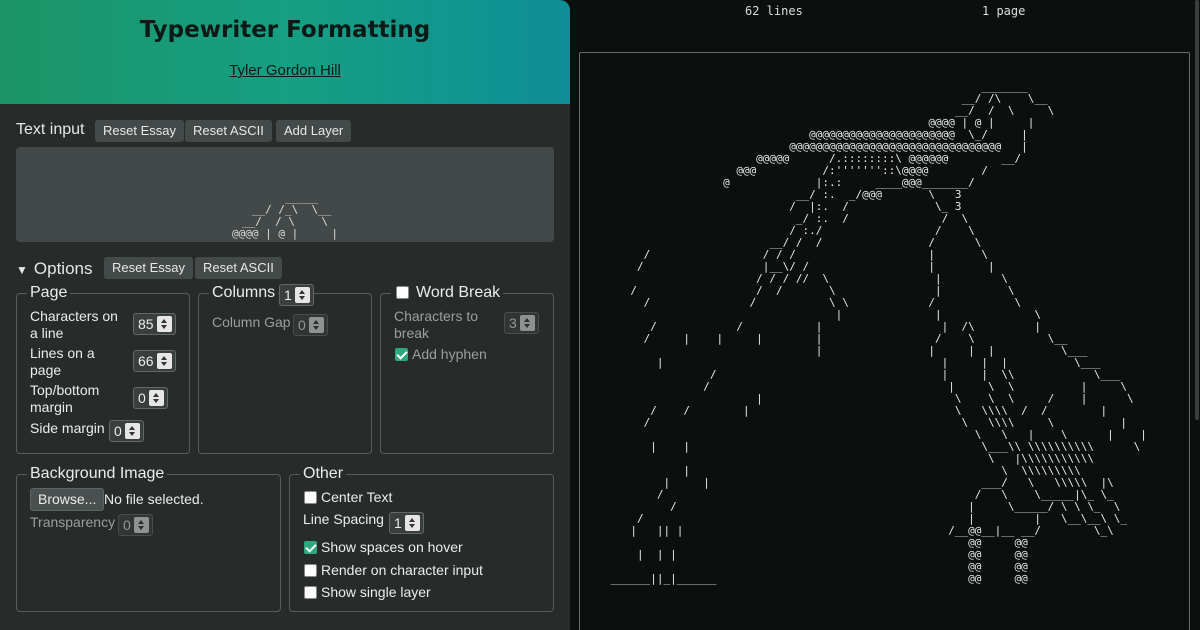 This screenshot has width=1200, height=630. I want to click on show-spaces-checkbox, so click(310, 547).